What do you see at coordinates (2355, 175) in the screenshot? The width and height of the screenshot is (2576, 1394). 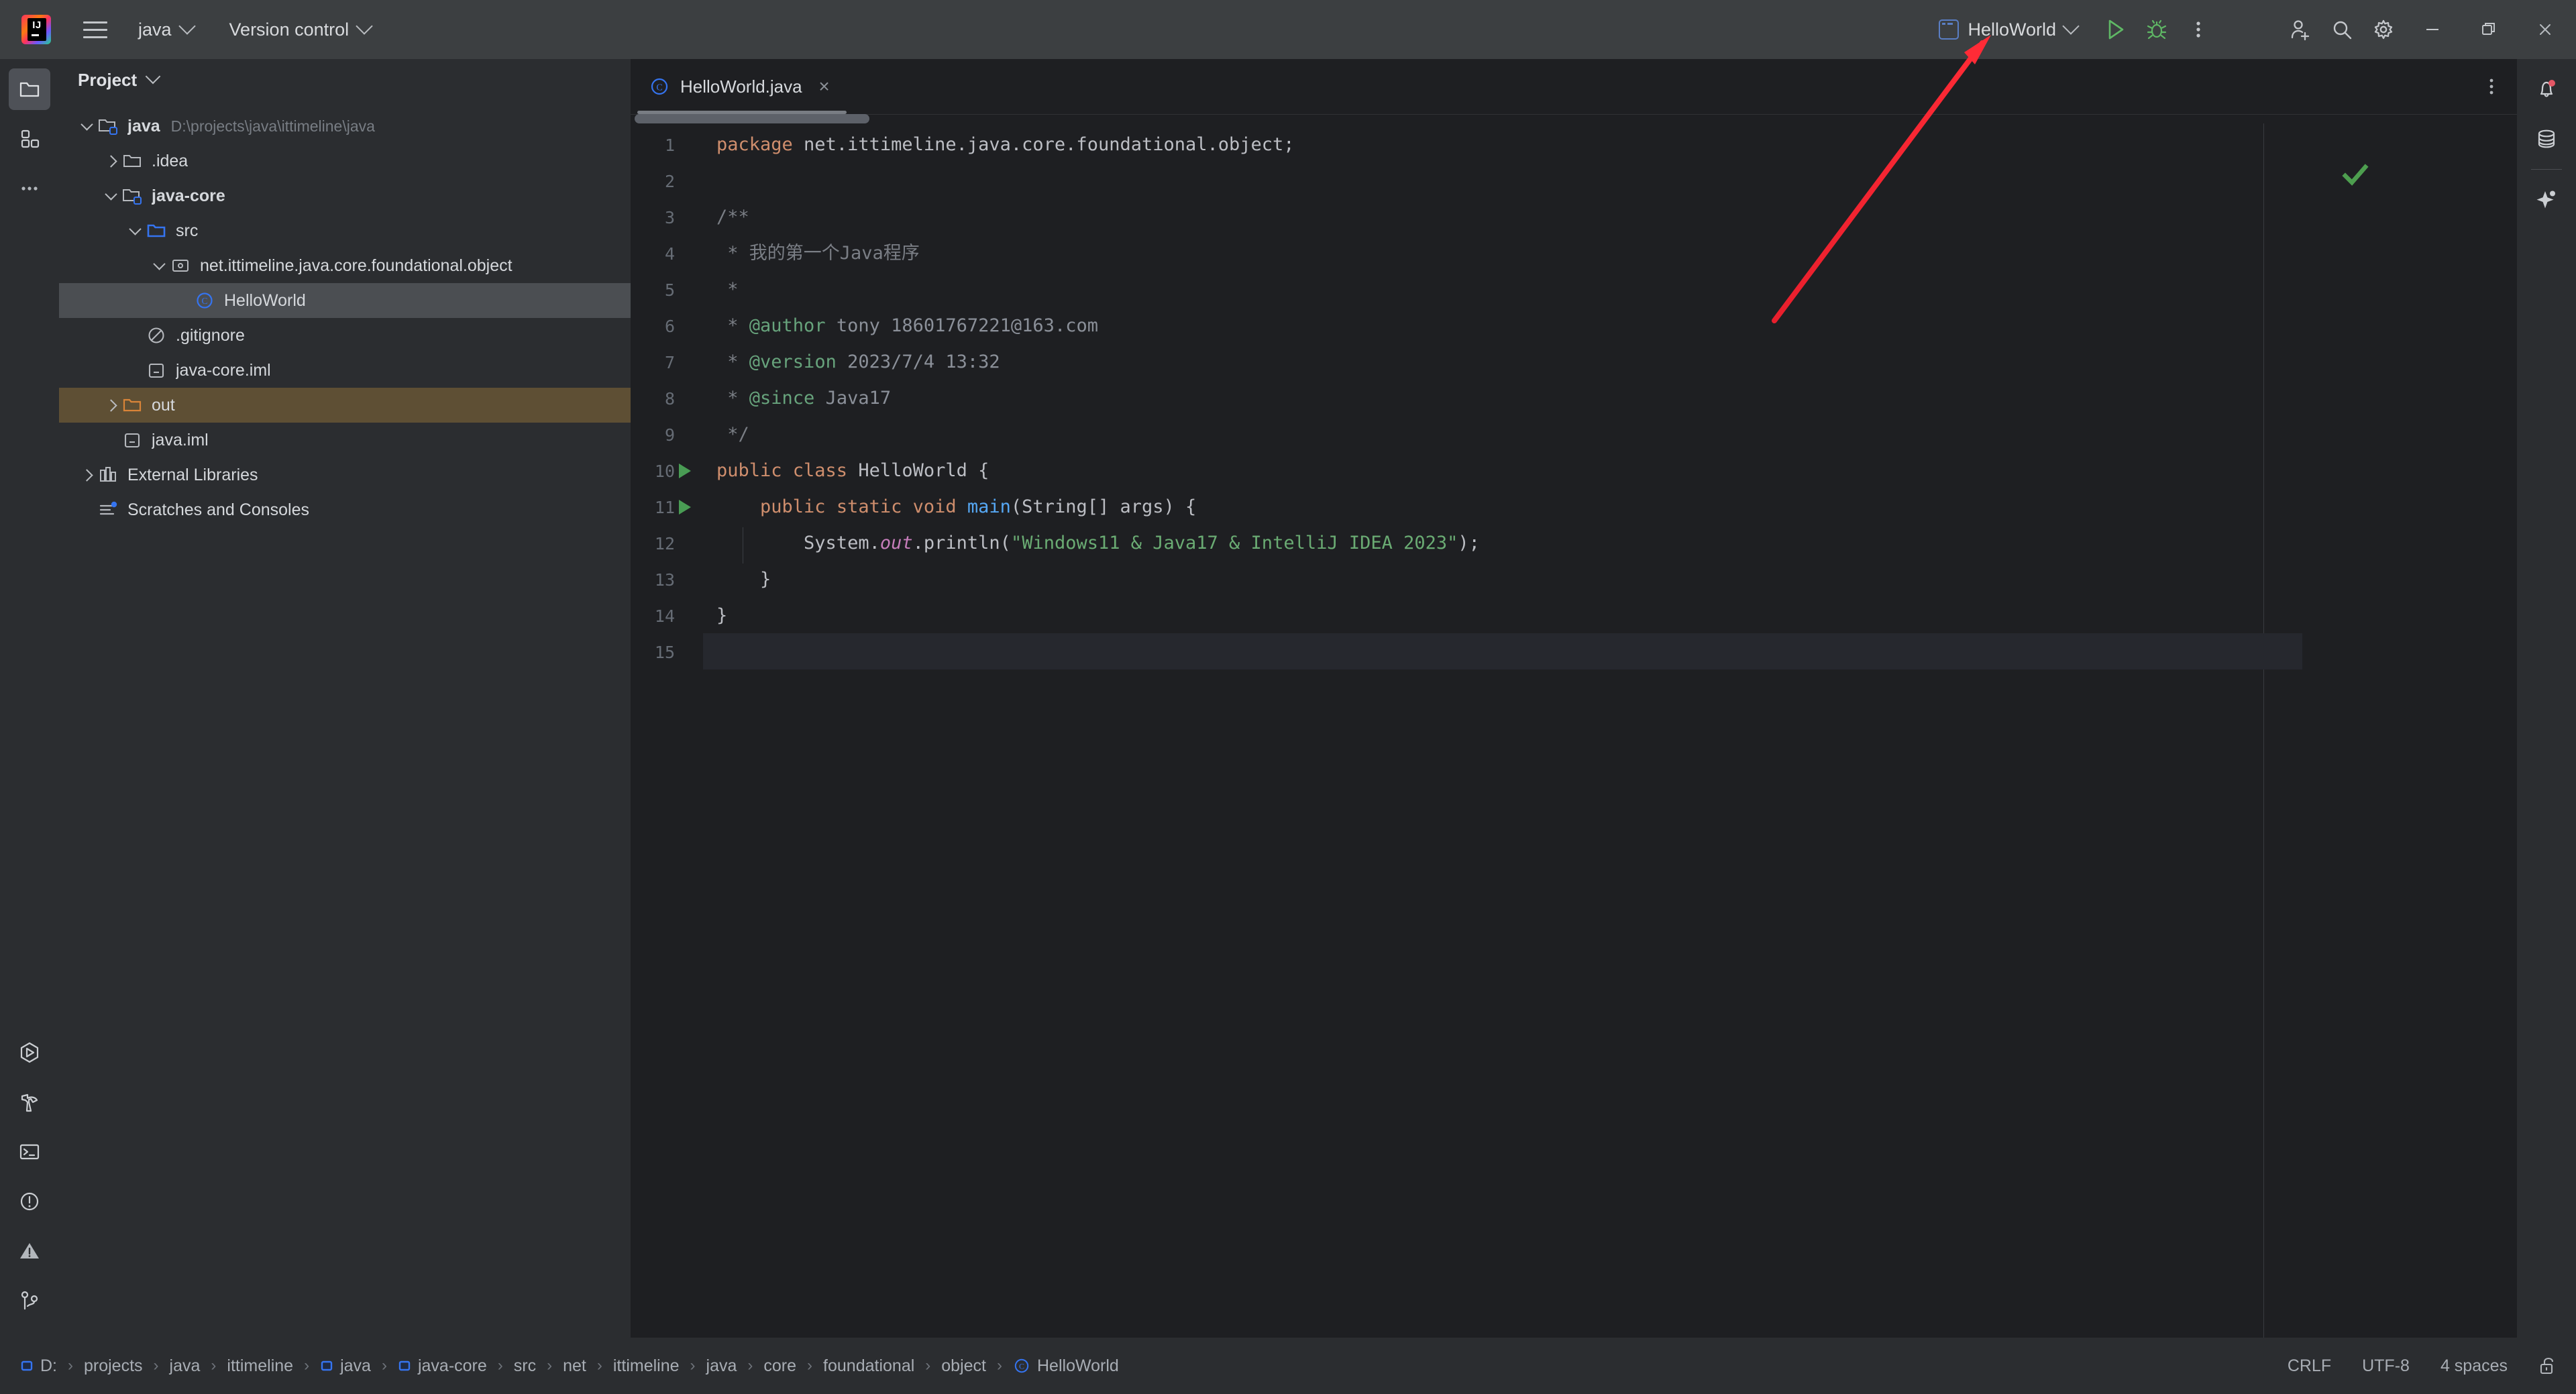 I see `ok-check-icon` at bounding box center [2355, 175].